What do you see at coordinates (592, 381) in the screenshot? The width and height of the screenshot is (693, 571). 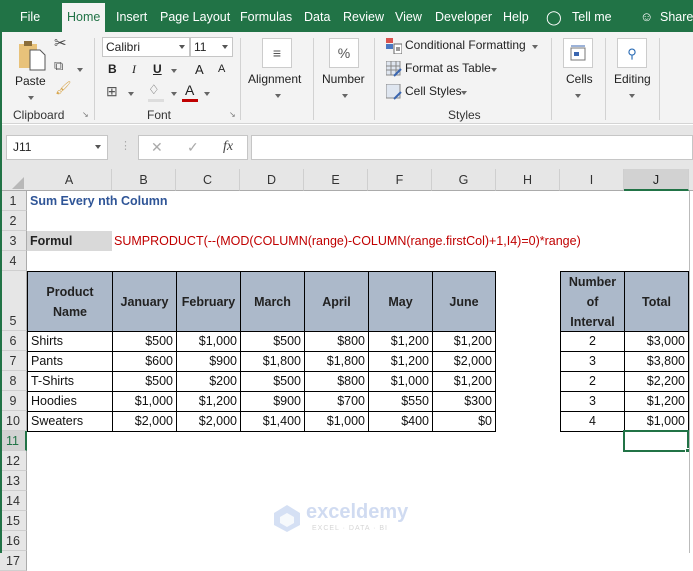 I see `interval-cell: 2` at bounding box center [592, 381].